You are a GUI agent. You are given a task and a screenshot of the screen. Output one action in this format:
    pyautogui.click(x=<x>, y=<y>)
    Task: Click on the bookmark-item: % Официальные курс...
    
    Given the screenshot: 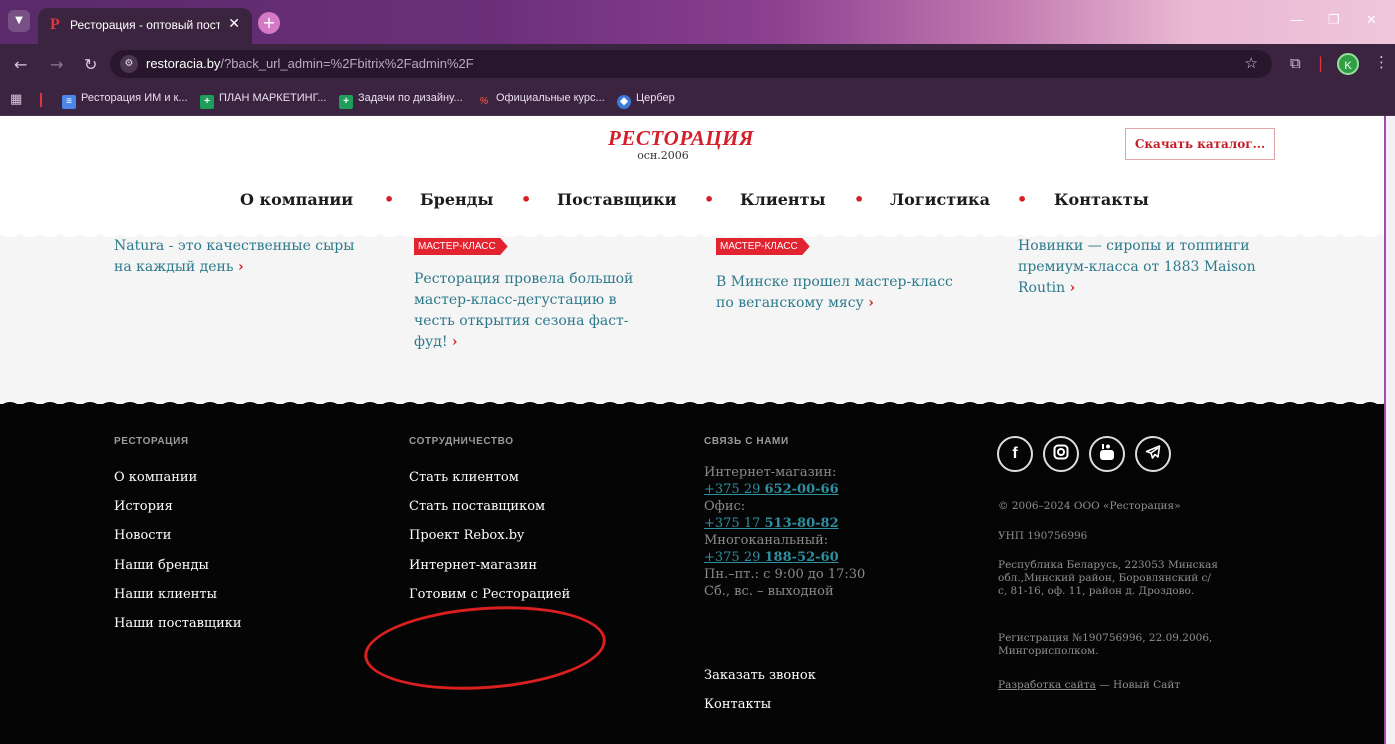 What is the action you would take?
    pyautogui.click(x=541, y=101)
    